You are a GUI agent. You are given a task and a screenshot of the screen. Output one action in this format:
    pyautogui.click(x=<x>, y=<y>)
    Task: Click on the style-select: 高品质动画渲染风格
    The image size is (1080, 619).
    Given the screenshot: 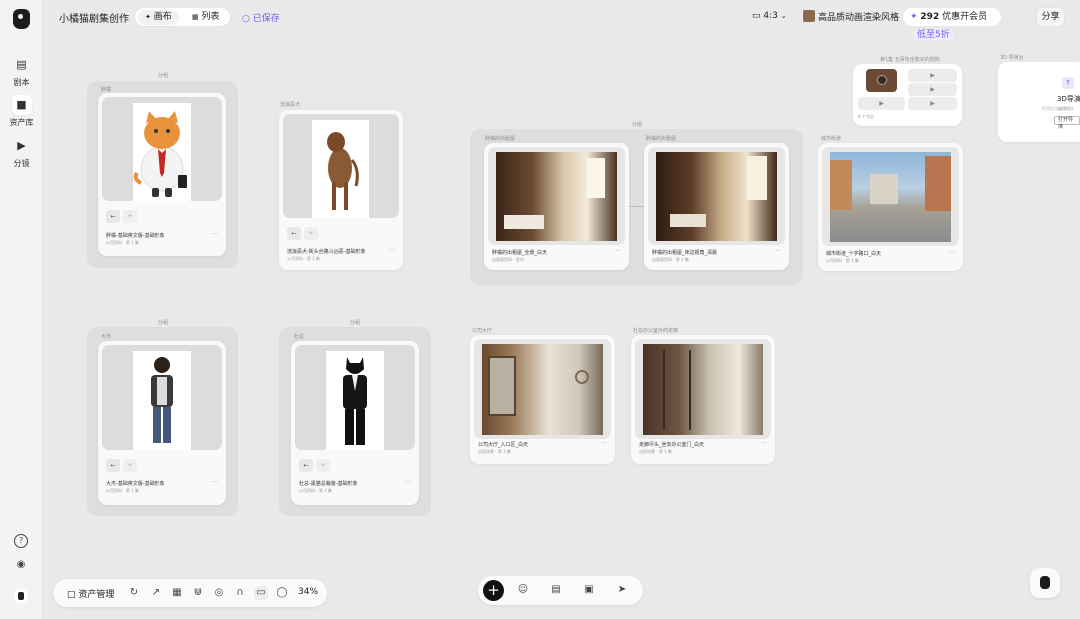 What is the action you would take?
    pyautogui.click(x=851, y=16)
    